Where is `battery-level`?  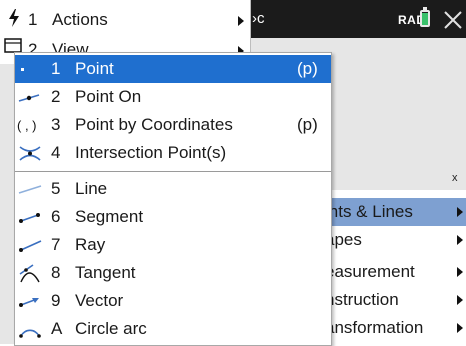 battery-level is located at coordinates (425, 19).